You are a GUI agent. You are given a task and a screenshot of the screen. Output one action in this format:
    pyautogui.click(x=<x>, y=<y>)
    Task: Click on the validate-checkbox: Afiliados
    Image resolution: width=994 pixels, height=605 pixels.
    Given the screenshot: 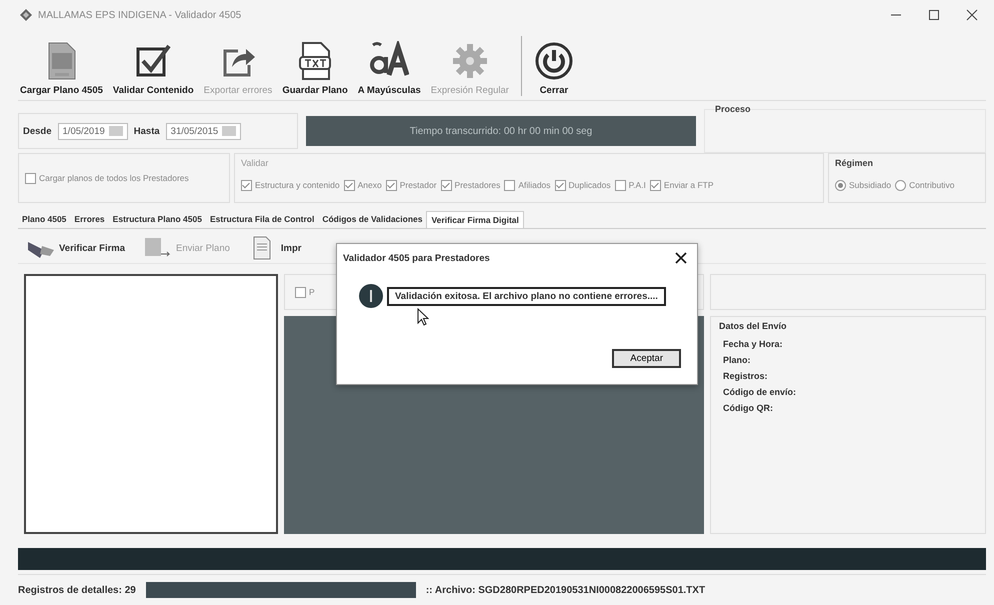 What is the action you would take?
    pyautogui.click(x=527, y=185)
    